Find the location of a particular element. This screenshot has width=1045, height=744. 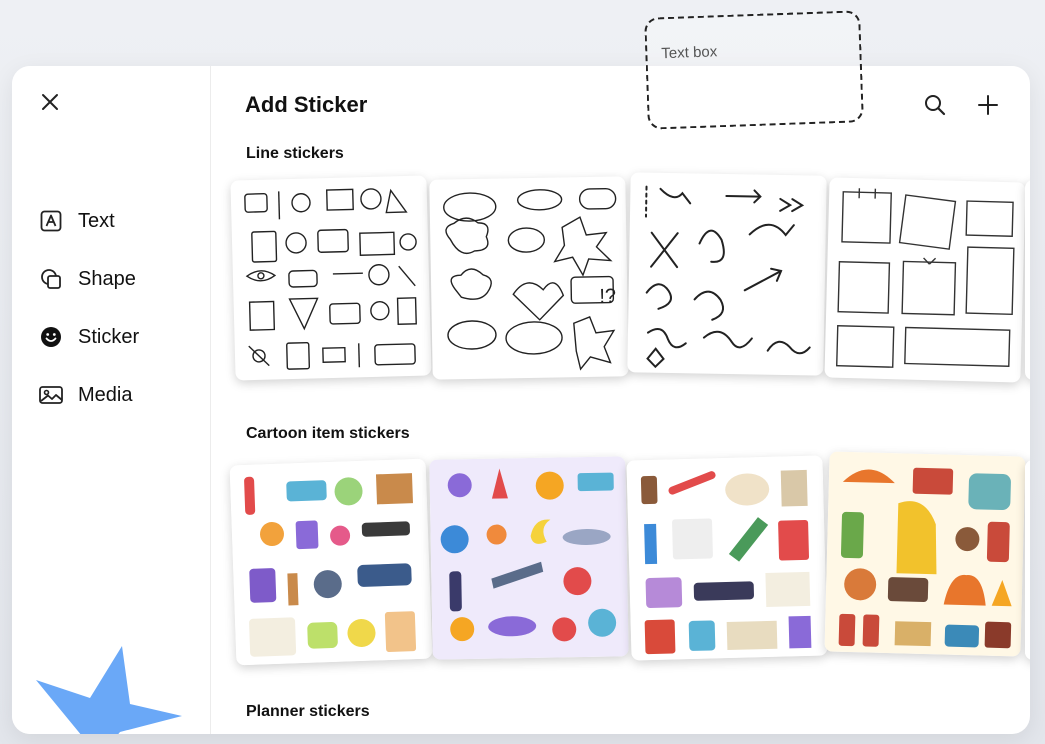

autumn-icon is located at coordinates (925, 554).